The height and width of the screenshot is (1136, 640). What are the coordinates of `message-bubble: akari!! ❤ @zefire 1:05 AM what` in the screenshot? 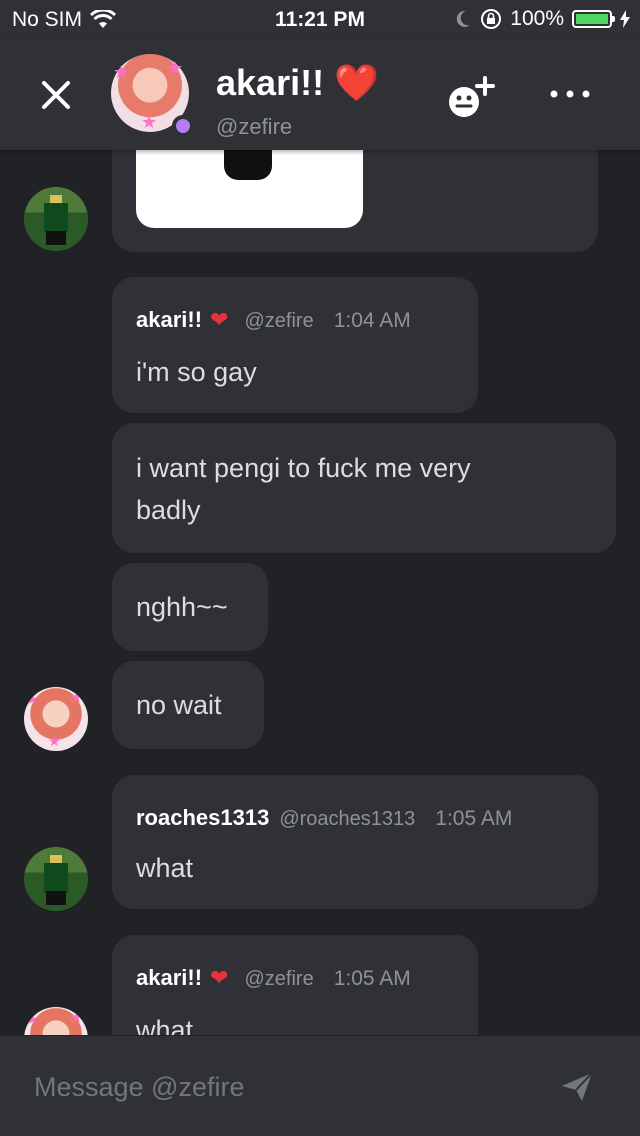 It's located at (295, 985).